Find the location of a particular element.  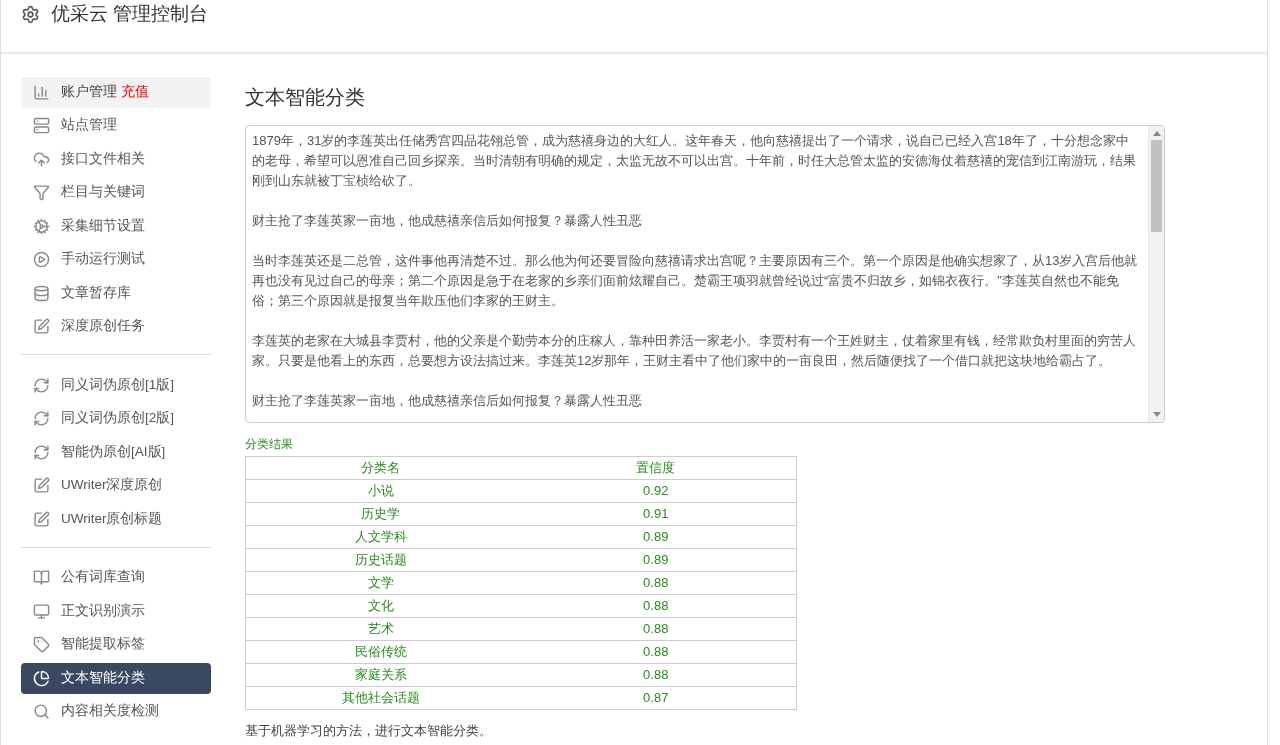

book-icon is located at coordinates (41, 577).